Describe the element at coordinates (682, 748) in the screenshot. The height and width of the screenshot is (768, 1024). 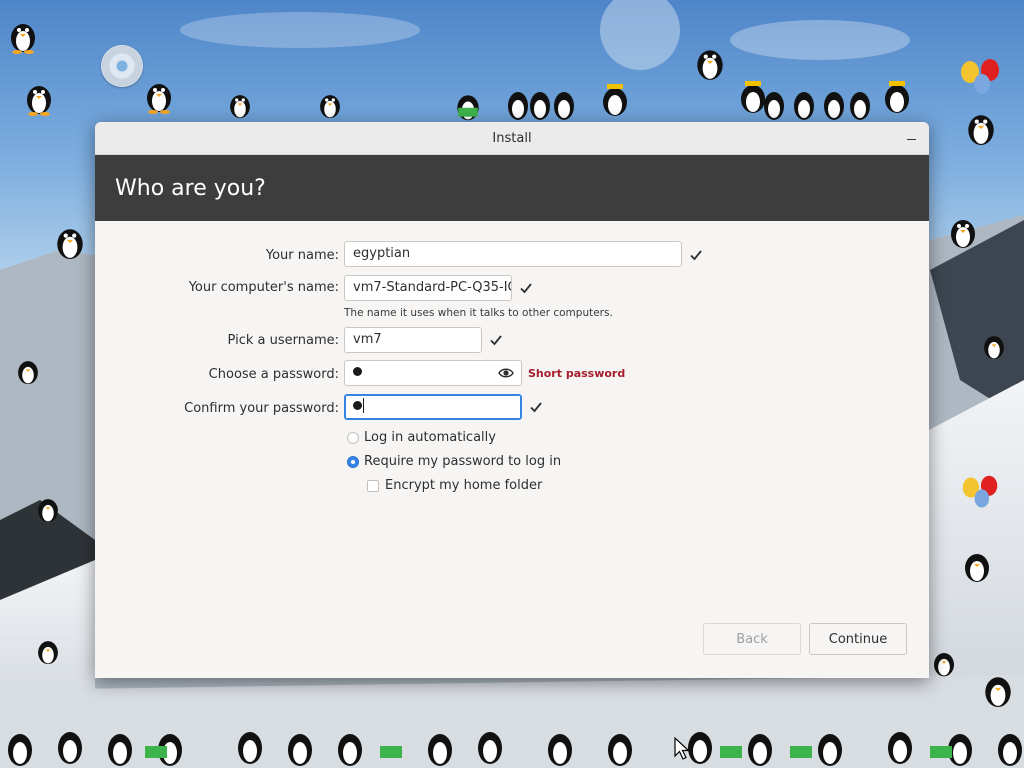
I see `mouse-cursor-icon` at that location.